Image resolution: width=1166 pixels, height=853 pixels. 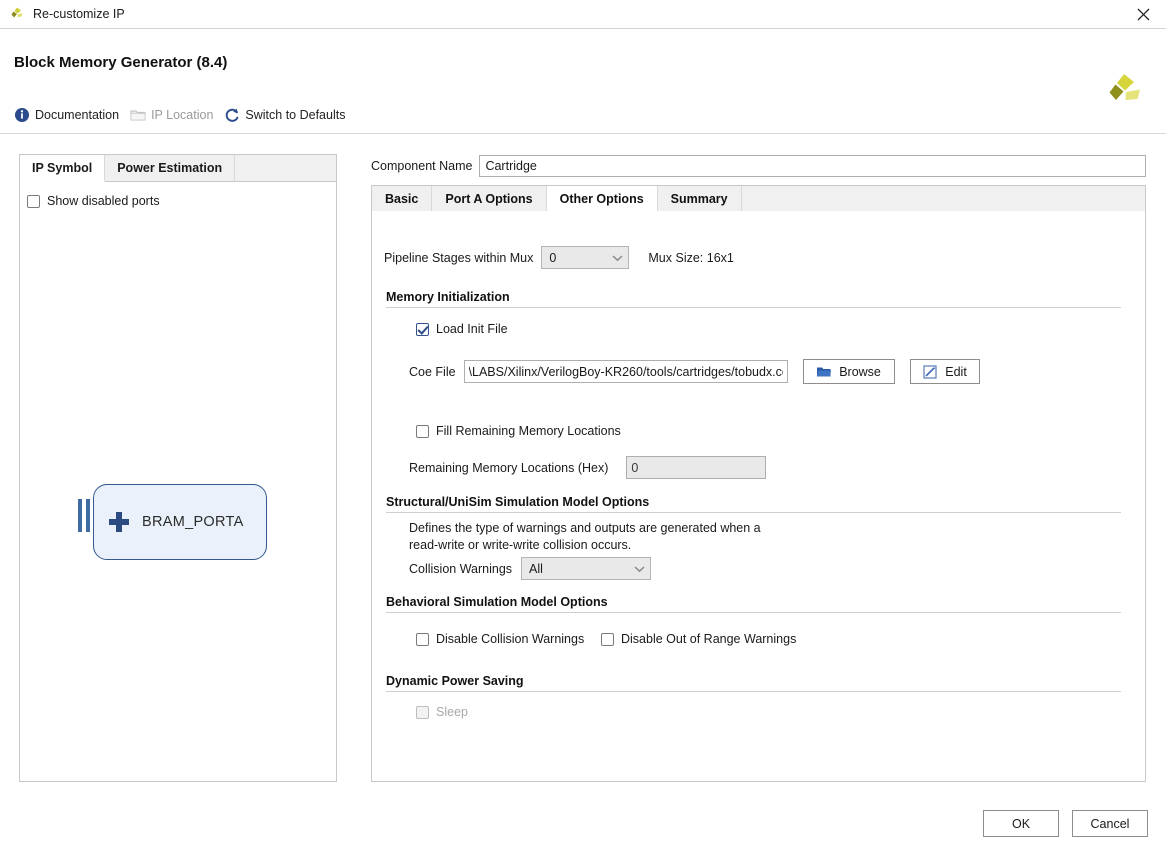 What do you see at coordinates (553, 257) in the screenshot?
I see `pipeline-stages-value: 0` at bounding box center [553, 257].